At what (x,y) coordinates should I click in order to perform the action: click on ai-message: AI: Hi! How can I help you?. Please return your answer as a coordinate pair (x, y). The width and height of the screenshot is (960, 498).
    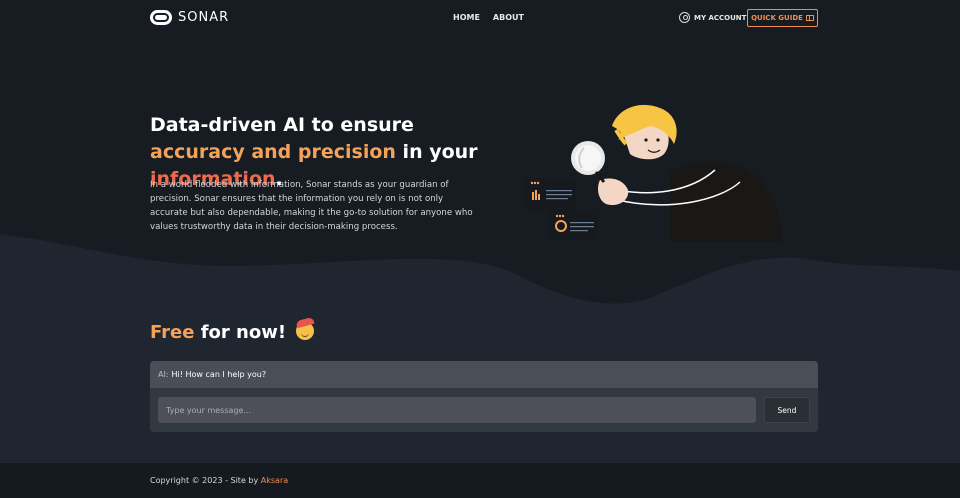
    Looking at the image, I should click on (484, 374).